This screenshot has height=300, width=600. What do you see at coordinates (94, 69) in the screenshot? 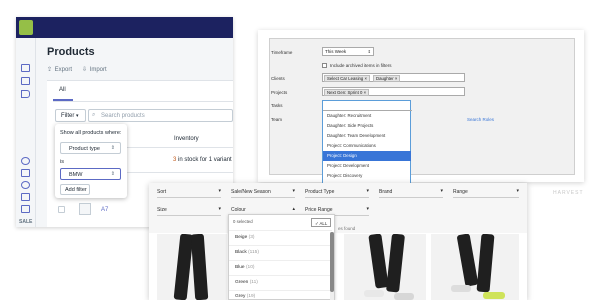
I see `import-button: ⇩ Import` at bounding box center [94, 69].